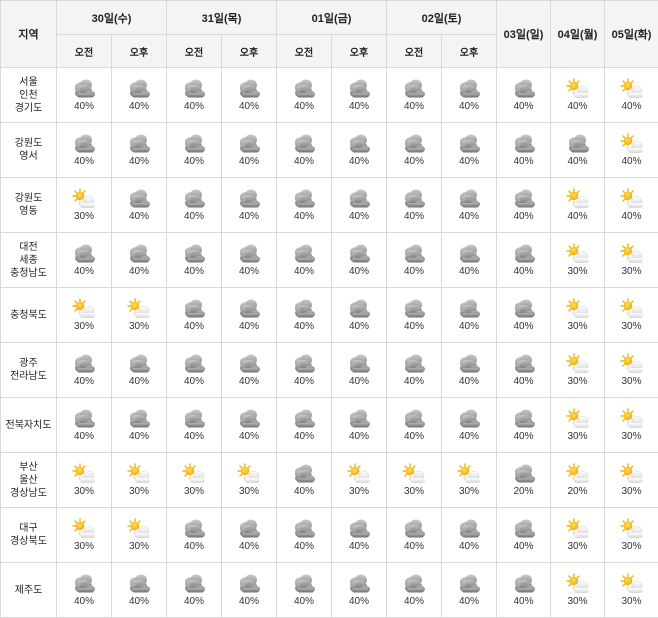 The width and height of the screenshot is (658, 618). What do you see at coordinates (329, 535) in the screenshot?
I see `table-row: 대구경상북도30%30%40%40%40%40%40%40%40%30%30%` at bounding box center [329, 535].